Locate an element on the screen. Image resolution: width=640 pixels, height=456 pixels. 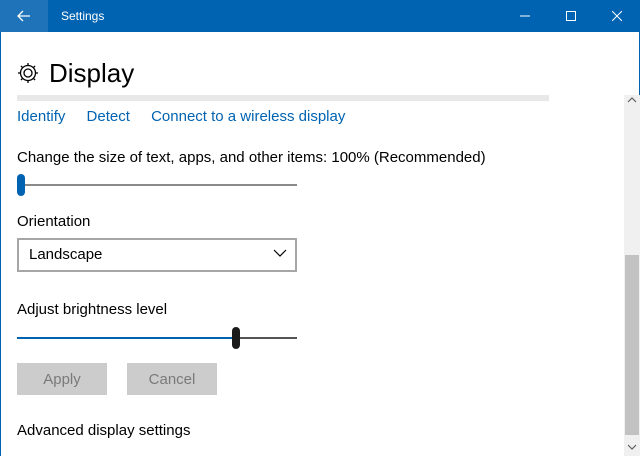
page-header: Display is located at coordinates (75, 73).